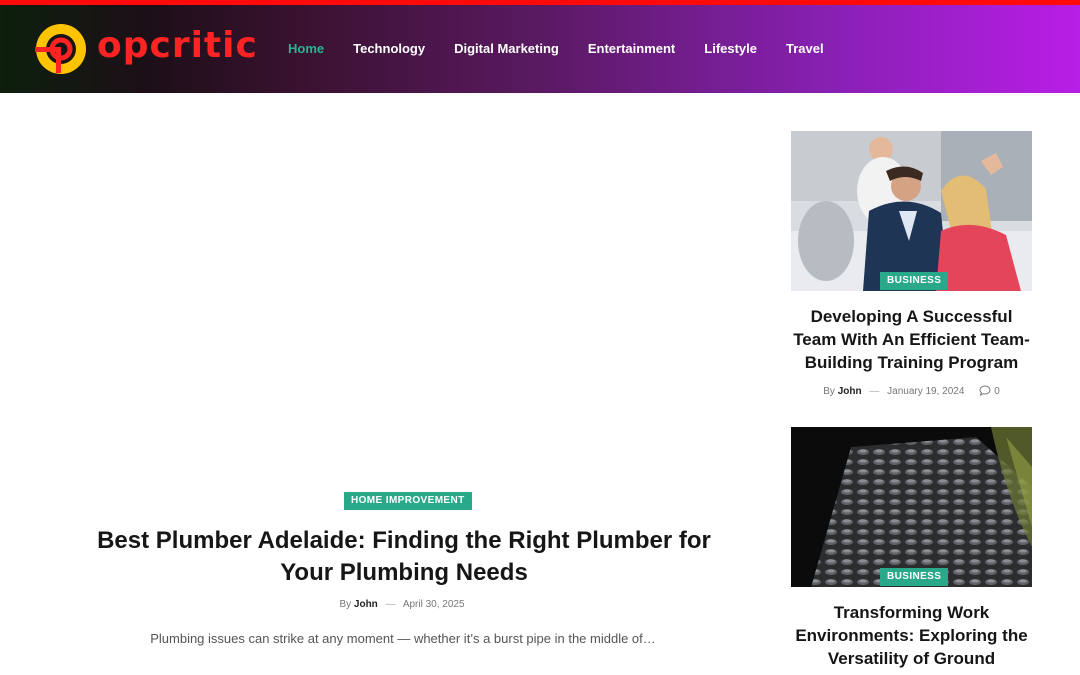  Describe the element at coordinates (911, 211) in the screenshot. I see `team-celebrating-photo` at that location.